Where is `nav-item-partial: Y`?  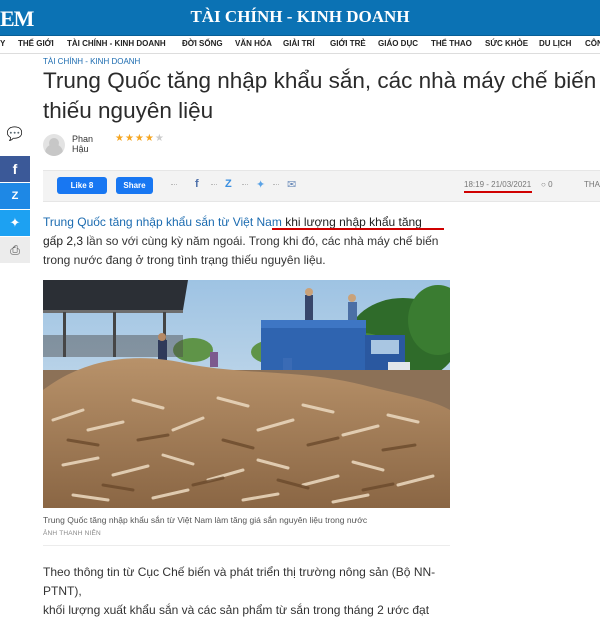
nav-item-partial: Y is located at coordinates (2, 43).